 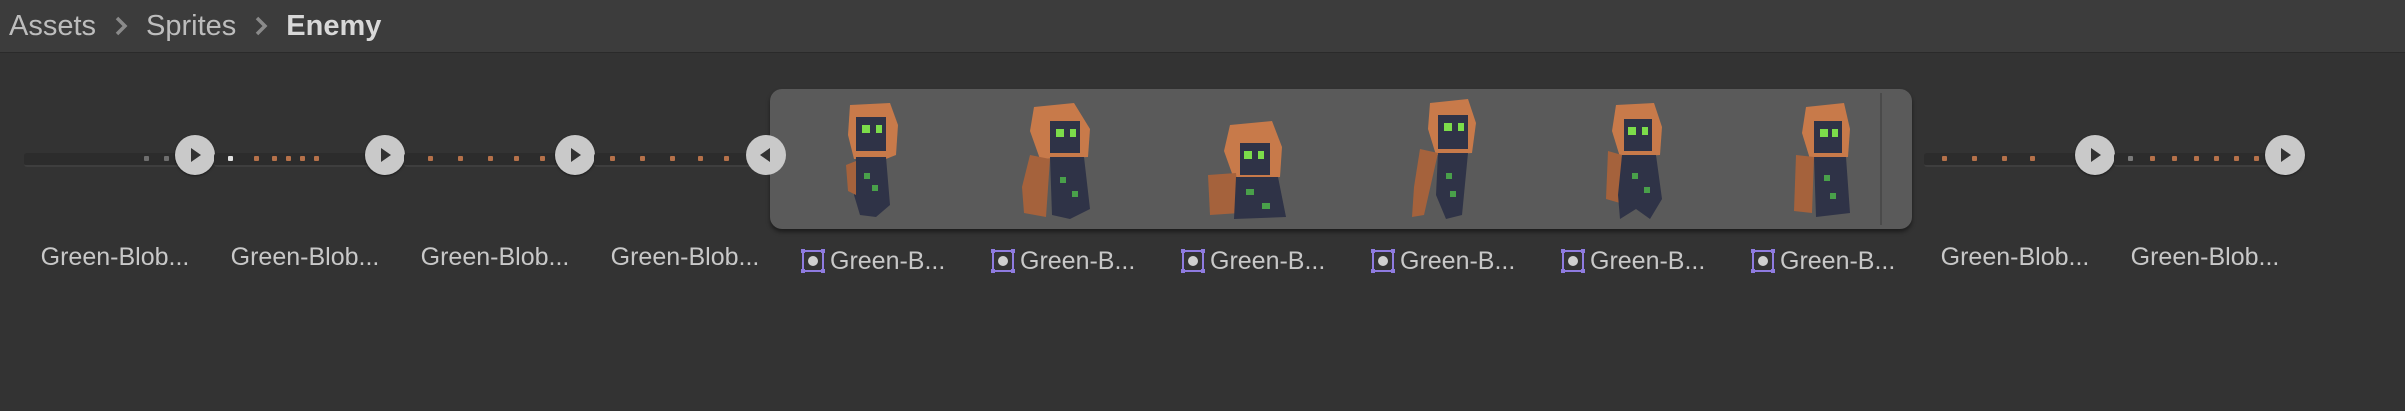 What do you see at coordinates (1202, 26) in the screenshot?
I see `breadcrumb: Assets Sprites Enemy` at bounding box center [1202, 26].